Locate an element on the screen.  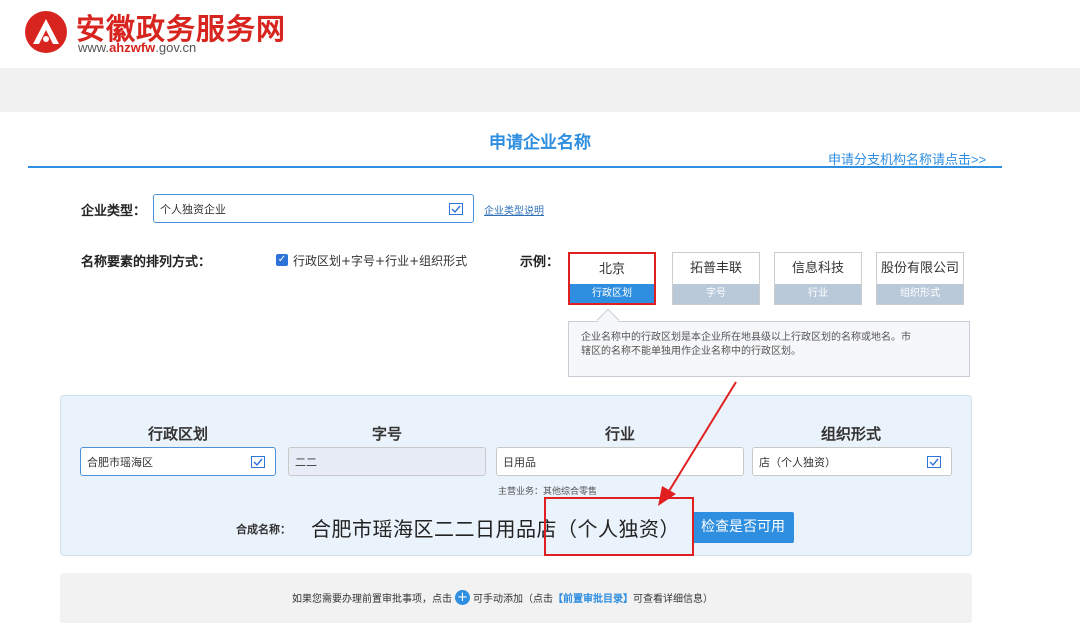
note-text: 可查看详细信息） is located at coordinates (673, 599).